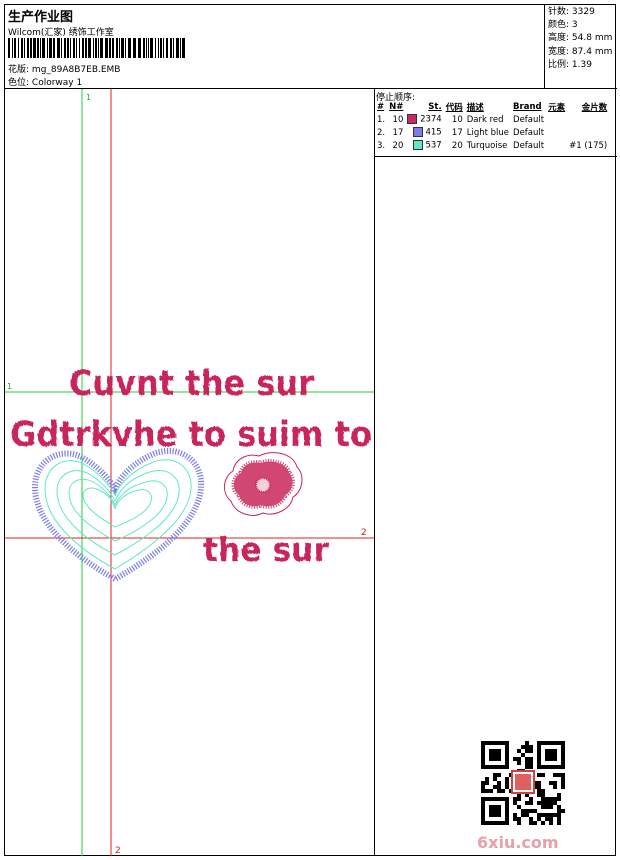 The width and height of the screenshot is (620, 860). What do you see at coordinates (398, 119) in the screenshot?
I see `thread-number: 10` at bounding box center [398, 119].